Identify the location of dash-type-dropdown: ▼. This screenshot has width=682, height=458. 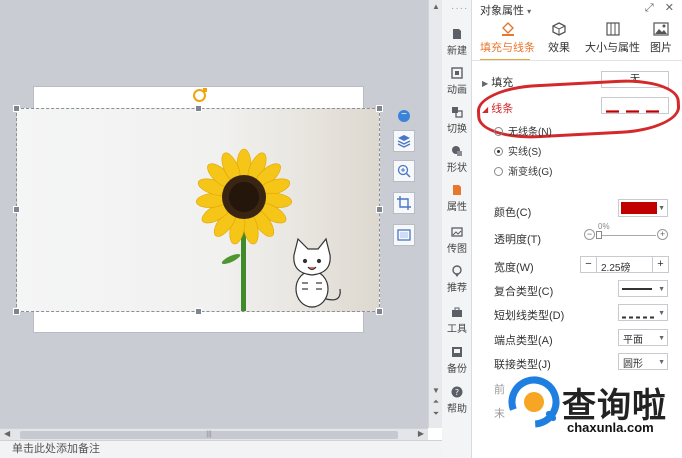
(643, 312).